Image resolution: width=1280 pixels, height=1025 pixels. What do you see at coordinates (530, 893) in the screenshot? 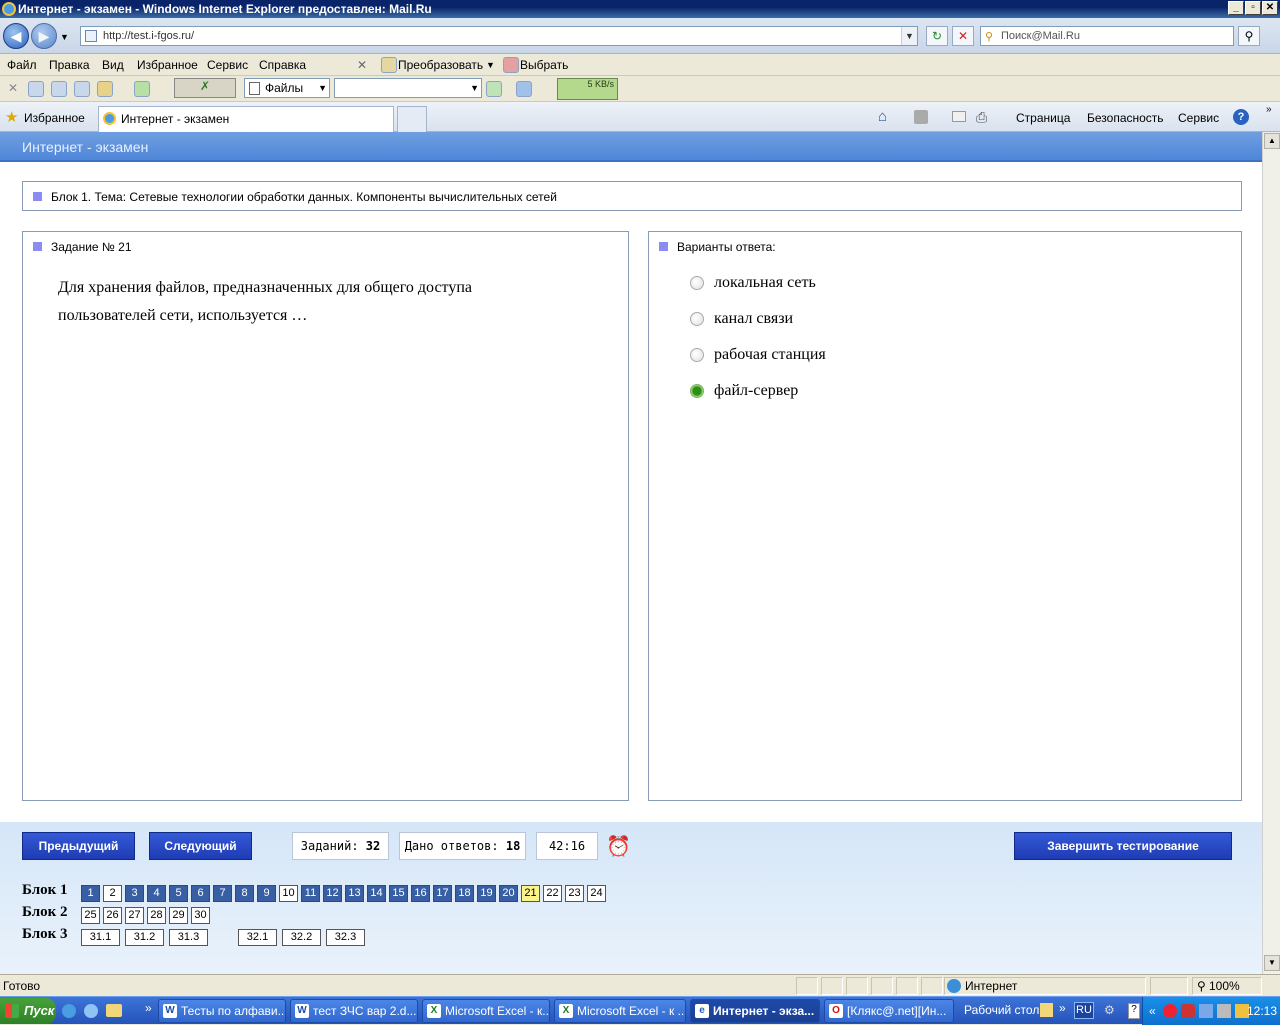
I see `question-number-21: 21` at bounding box center [530, 893].